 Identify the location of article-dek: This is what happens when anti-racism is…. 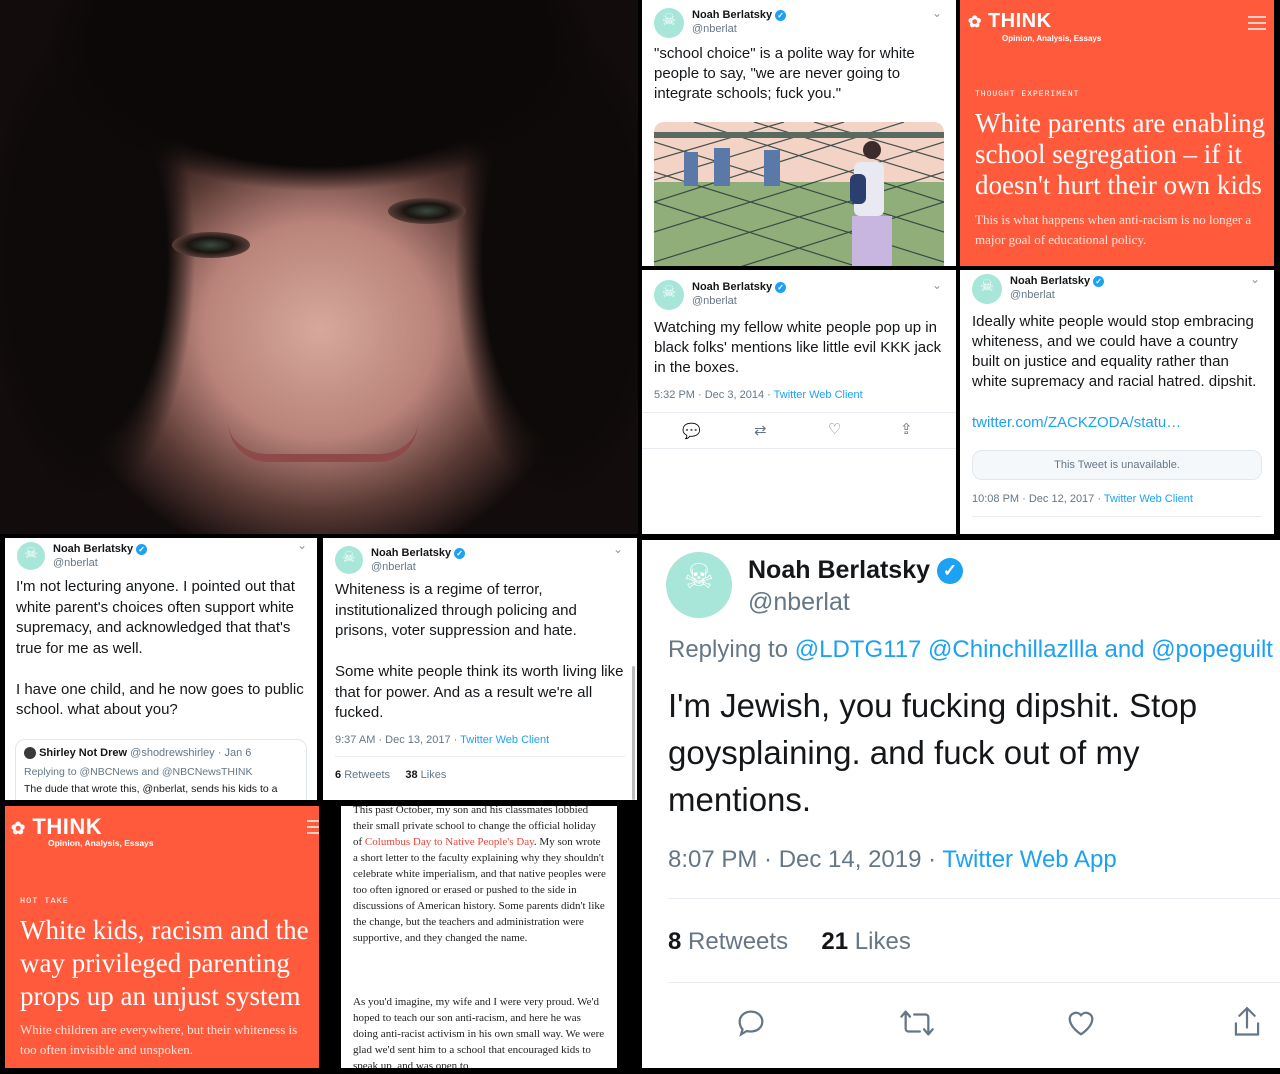
(1113, 229).